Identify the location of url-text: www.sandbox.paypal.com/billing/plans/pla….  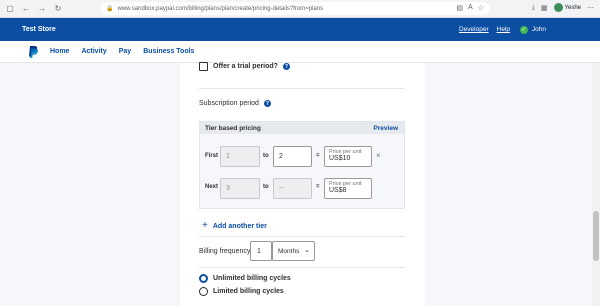
(220, 8).